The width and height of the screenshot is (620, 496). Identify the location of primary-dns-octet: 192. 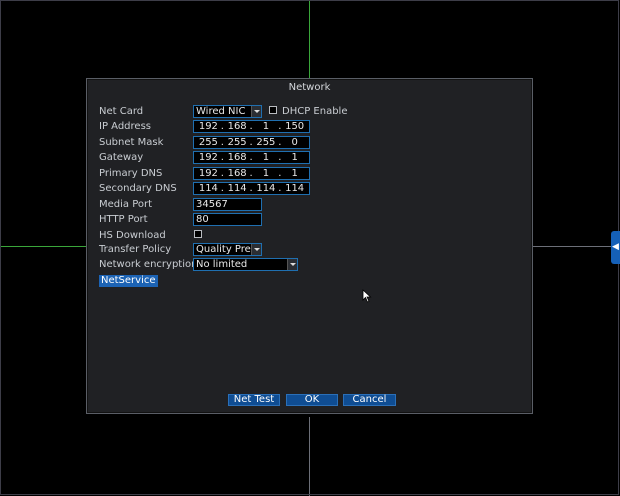
(208, 173).